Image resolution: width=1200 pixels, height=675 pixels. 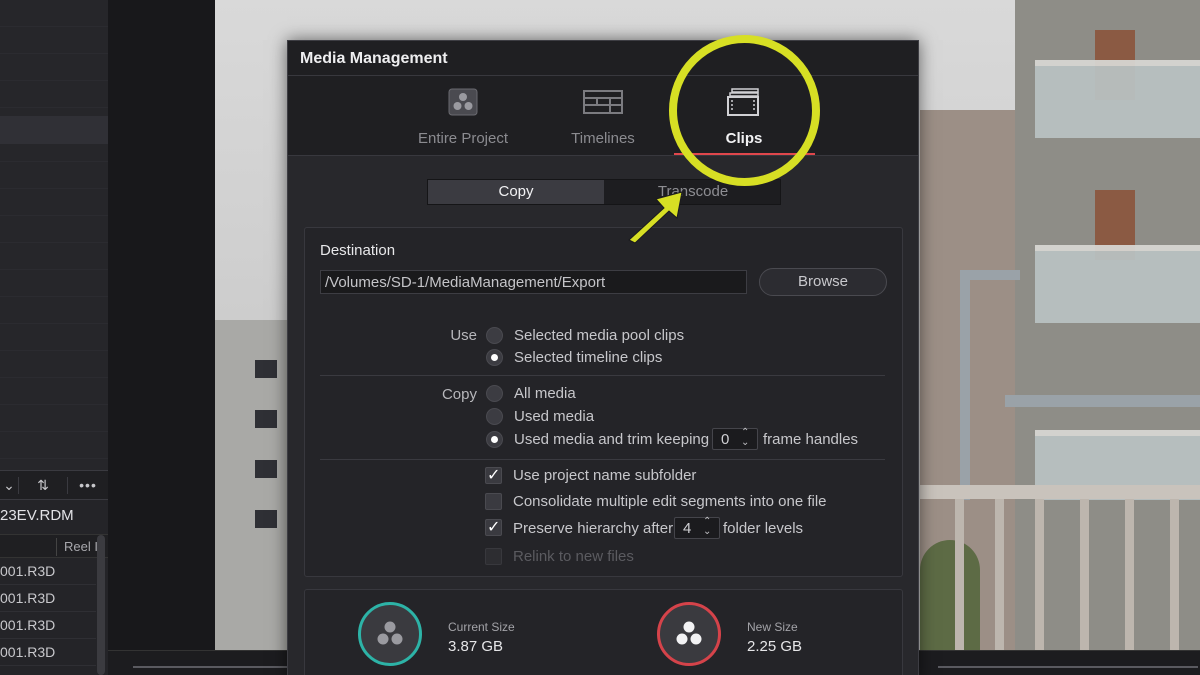 I want to click on bin-list, so click(x=54, y=235).